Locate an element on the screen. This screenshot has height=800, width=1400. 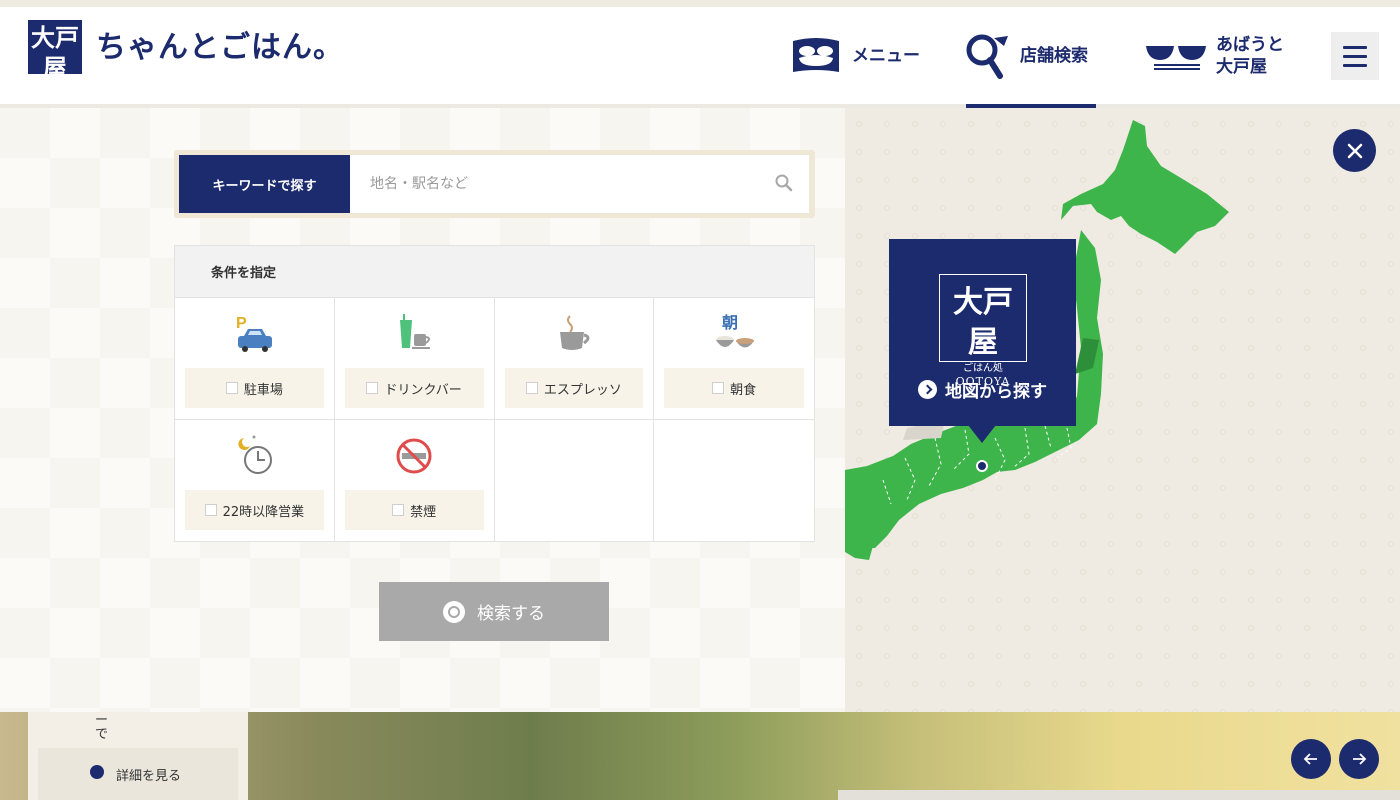
condition-late-night-label: 22時以降営業 is located at coordinates (263, 512).